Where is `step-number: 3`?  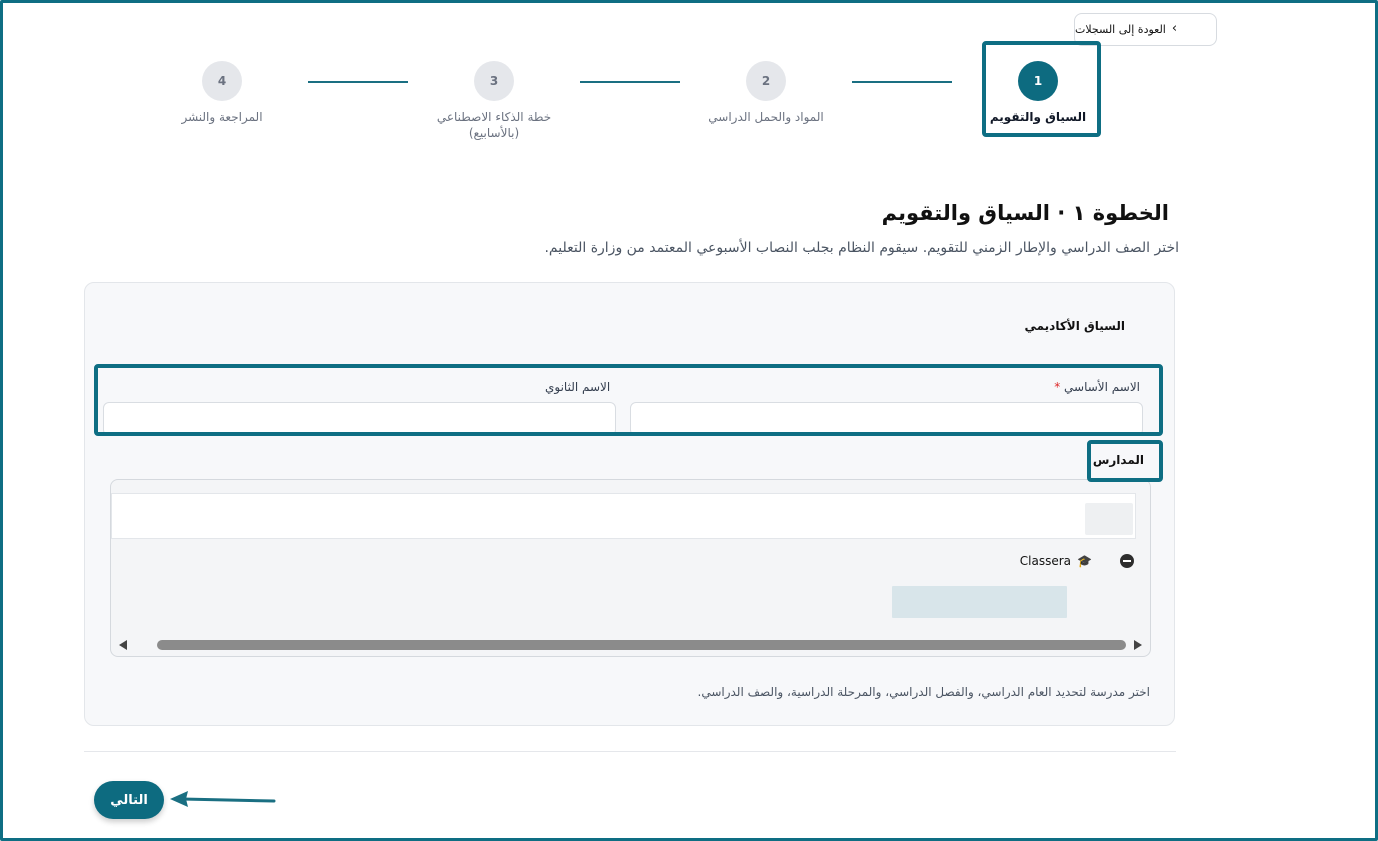
step-number: 3 is located at coordinates (494, 81).